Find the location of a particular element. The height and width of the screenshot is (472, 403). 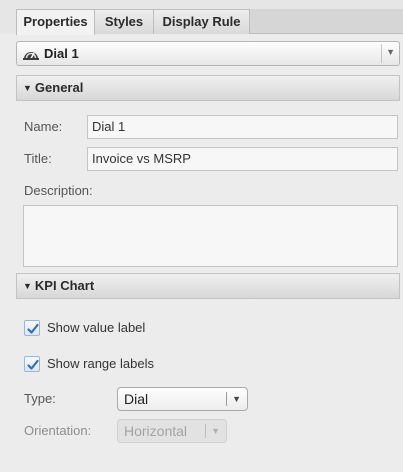

orientation-select-value: Horizontal is located at coordinates (156, 431).